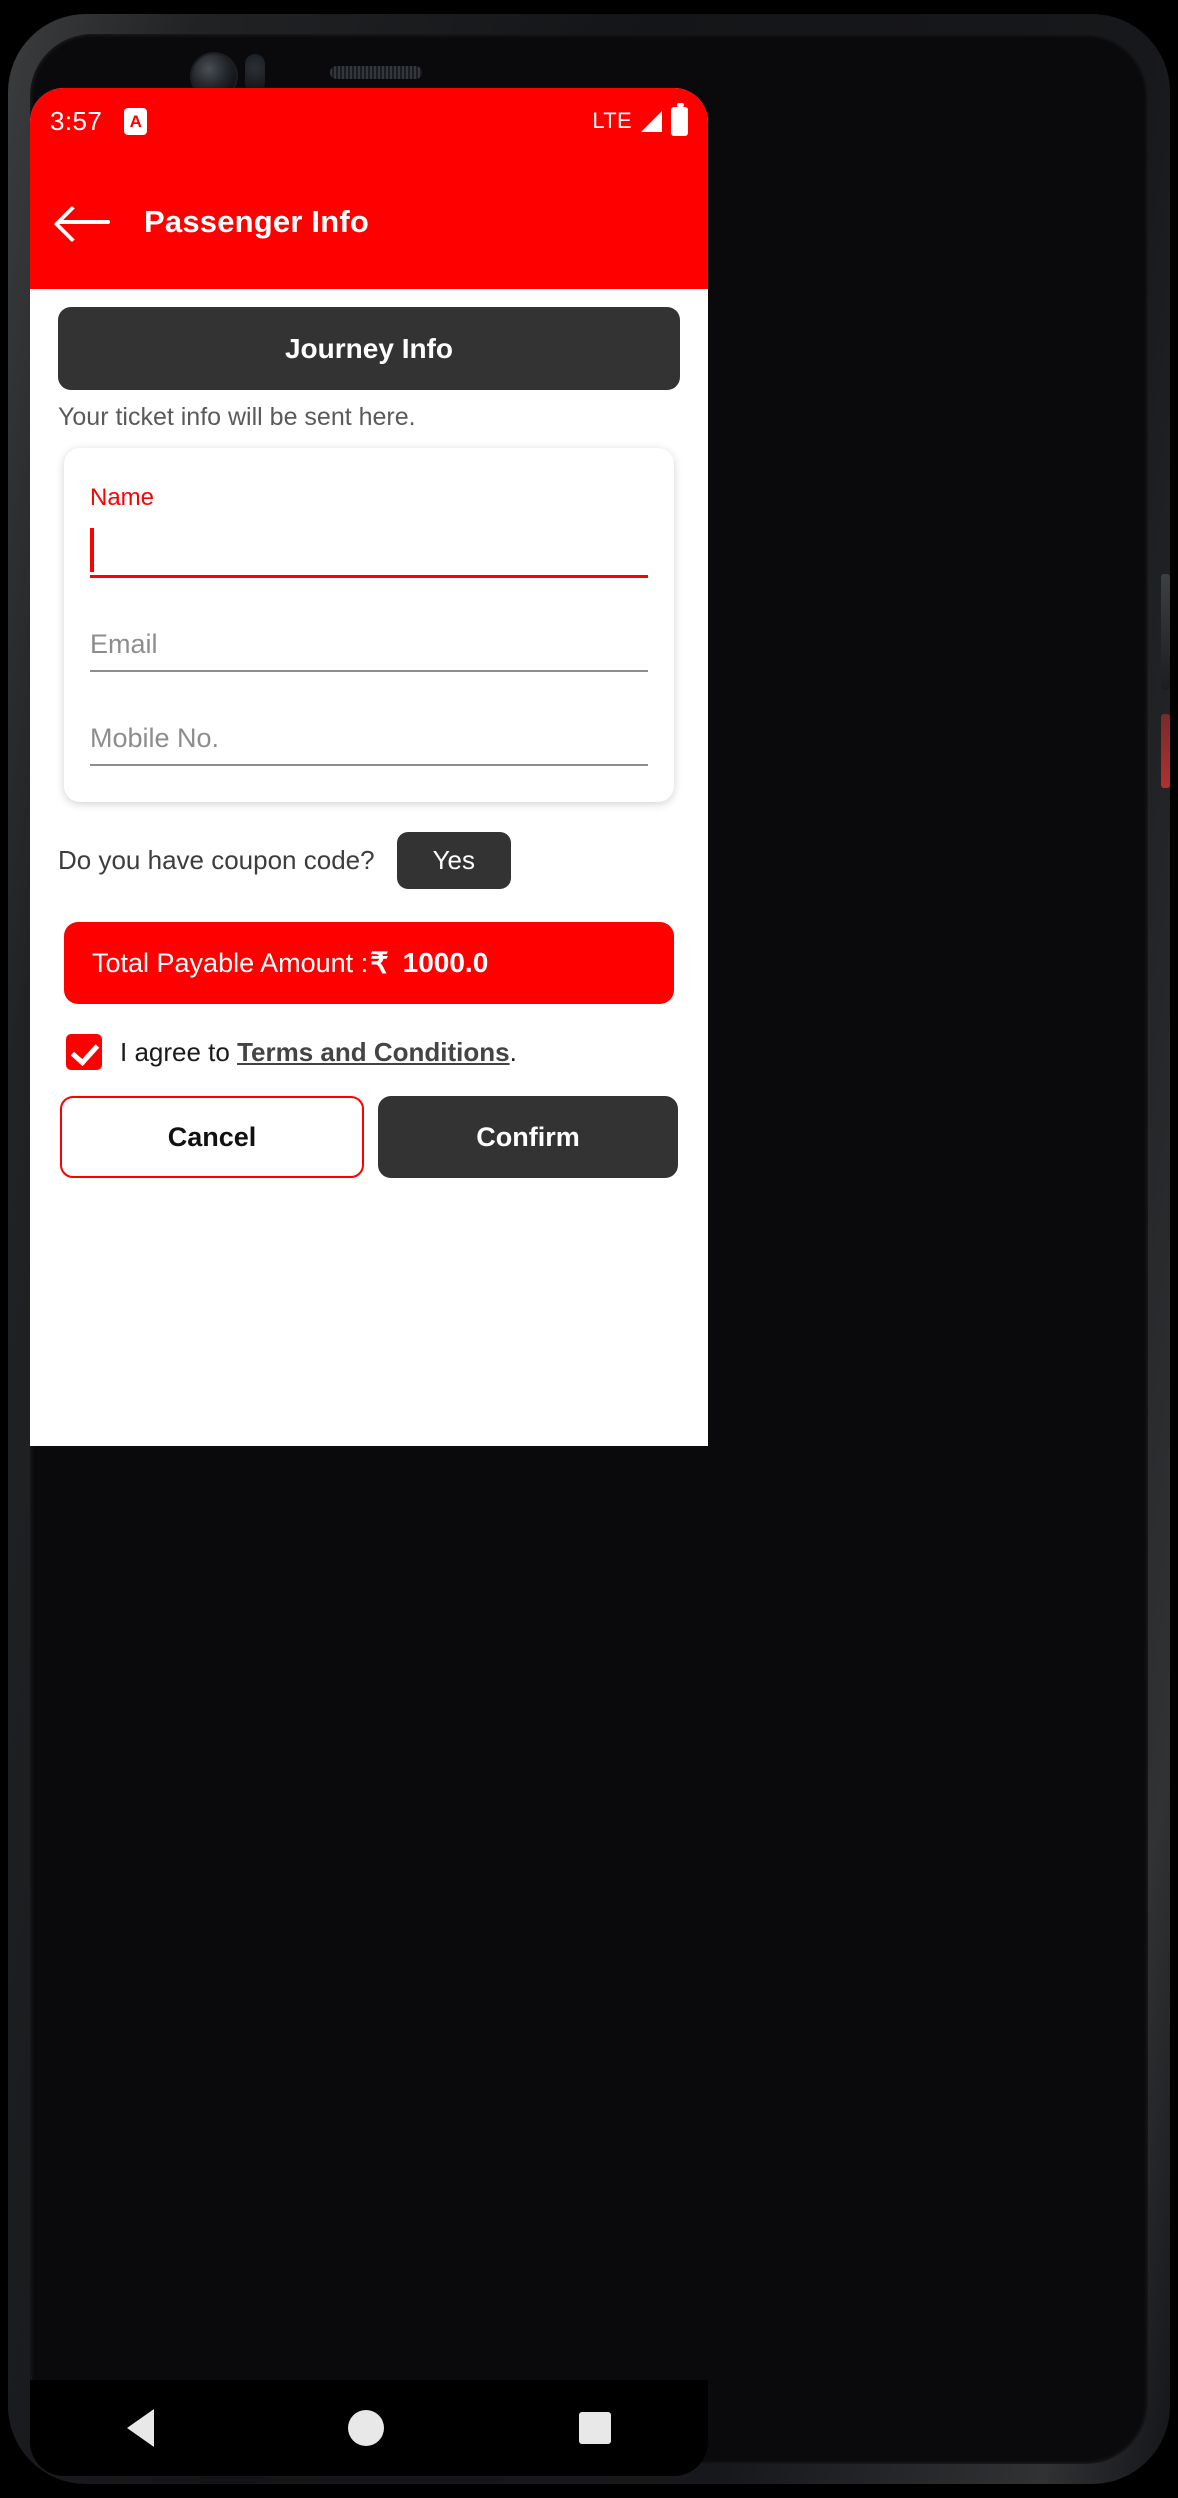  What do you see at coordinates (612, 120) in the screenshot?
I see `network-type-label: LTE` at bounding box center [612, 120].